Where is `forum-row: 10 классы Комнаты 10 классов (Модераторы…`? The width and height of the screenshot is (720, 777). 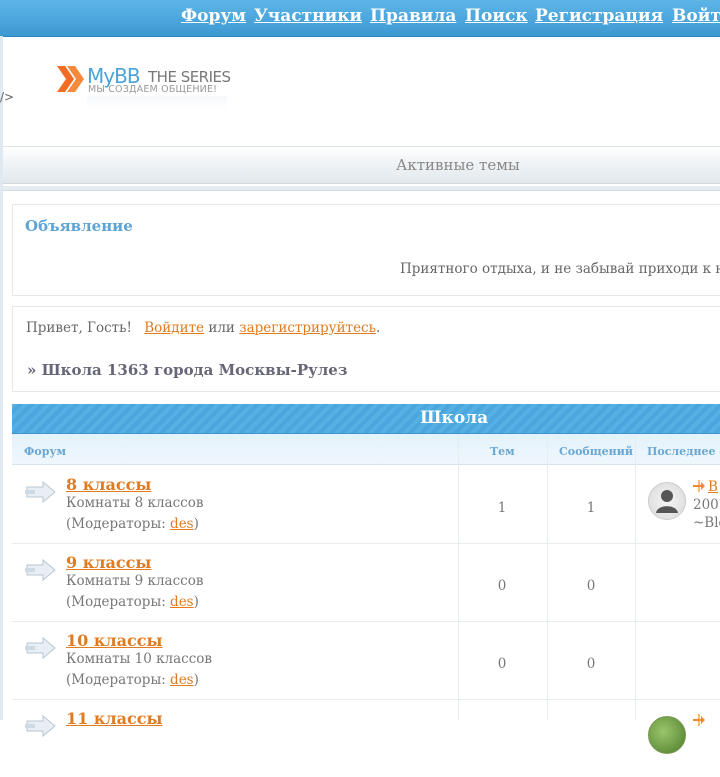
forum-row: 10 классы Комнаты 10 классов (Модераторы… is located at coordinates (366, 660).